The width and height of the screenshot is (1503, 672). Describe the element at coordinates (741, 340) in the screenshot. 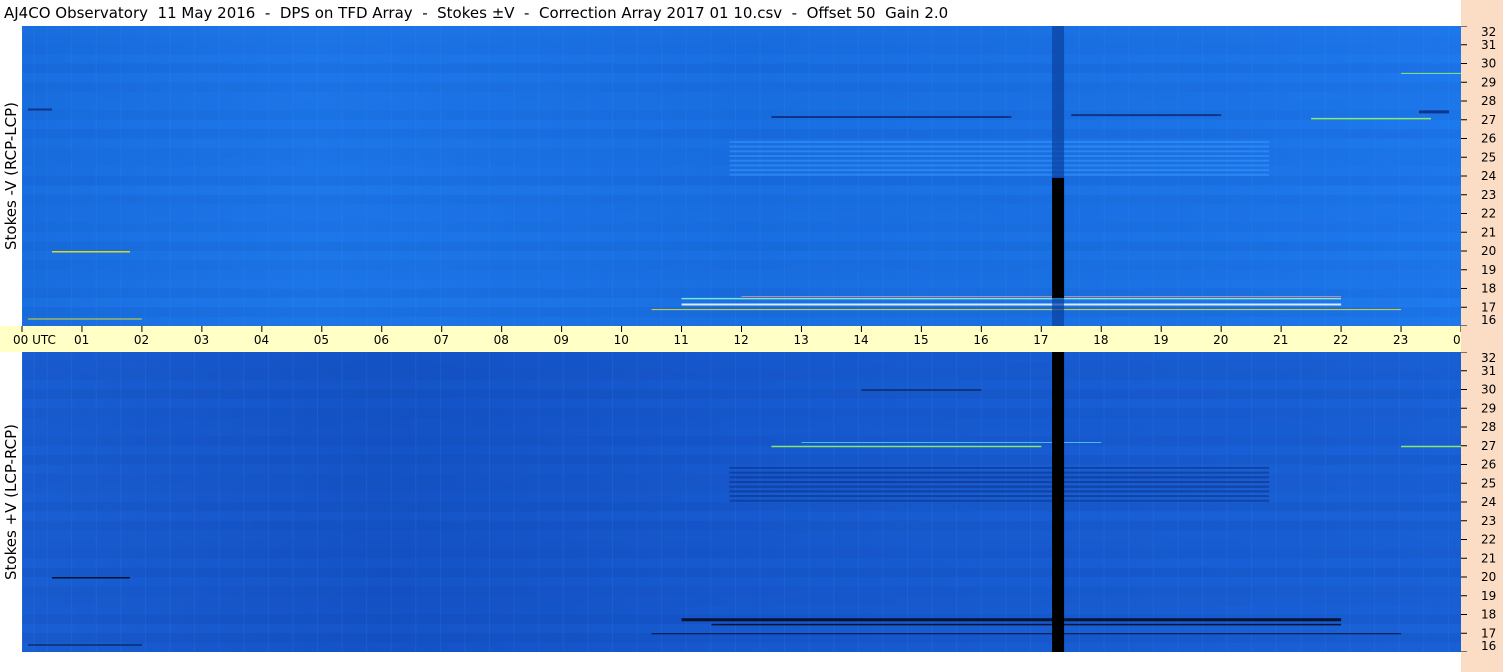

I see `time-tick-label: 12` at that location.